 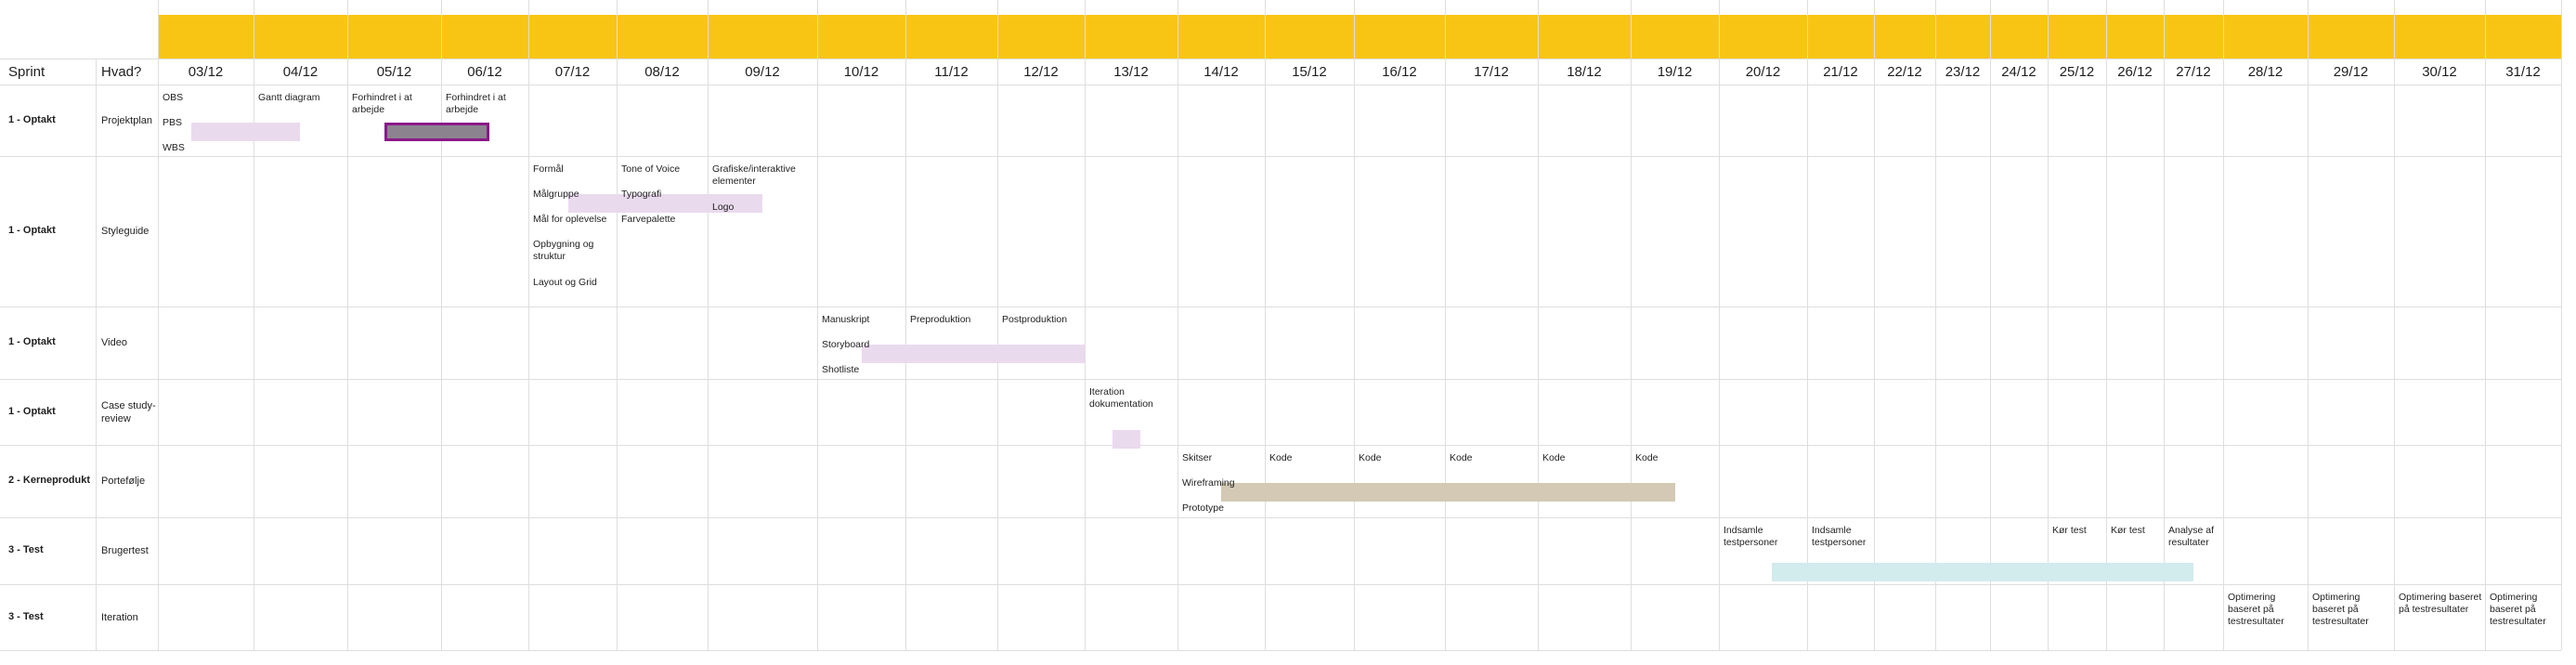 What do you see at coordinates (1197, 457) in the screenshot?
I see `task-note: Skitser` at bounding box center [1197, 457].